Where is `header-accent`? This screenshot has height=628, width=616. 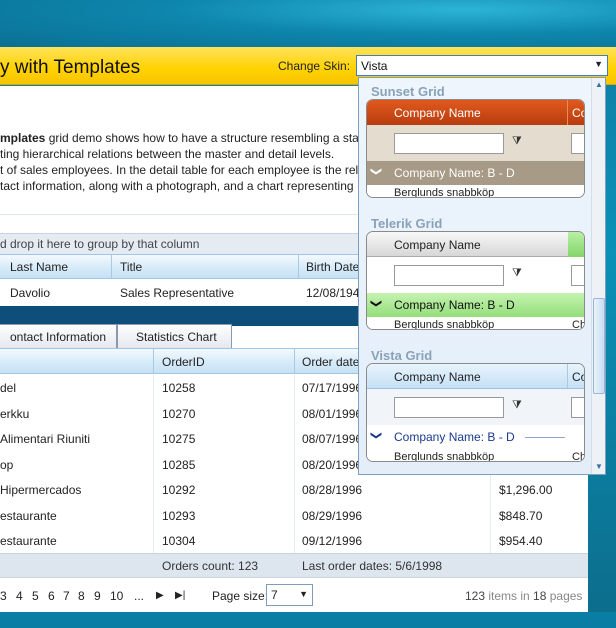 header-accent is located at coordinates (576, 244).